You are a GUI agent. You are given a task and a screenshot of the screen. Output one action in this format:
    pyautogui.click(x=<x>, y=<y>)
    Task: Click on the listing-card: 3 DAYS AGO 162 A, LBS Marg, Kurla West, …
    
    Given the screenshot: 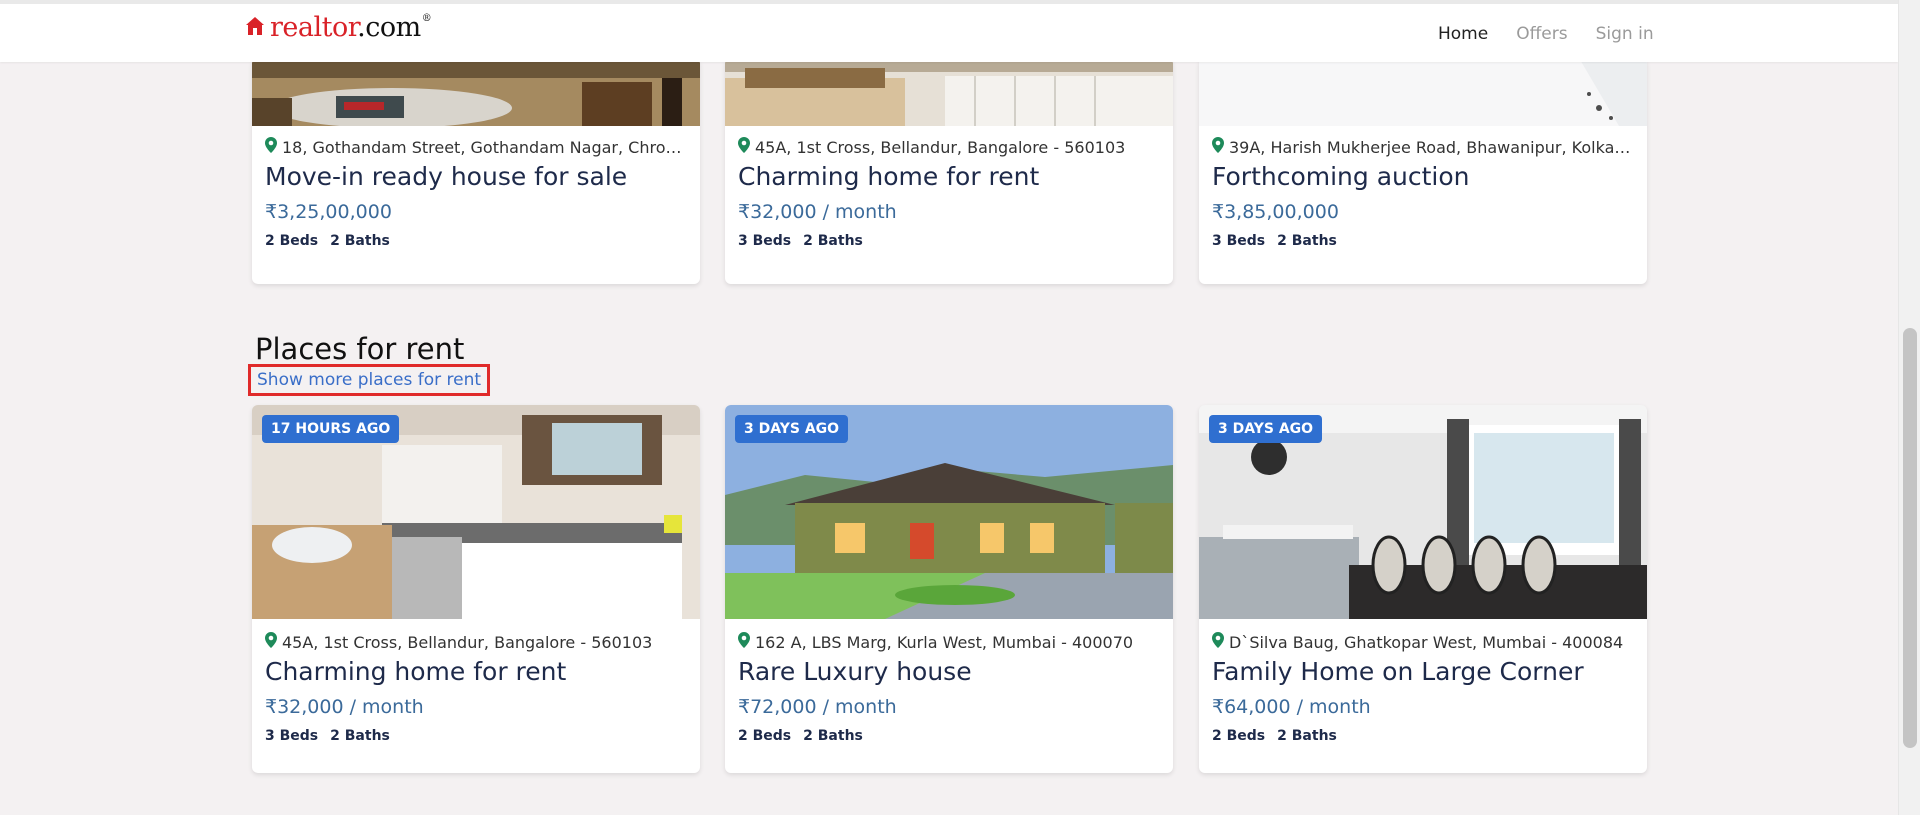 What is the action you would take?
    pyautogui.click(x=949, y=589)
    